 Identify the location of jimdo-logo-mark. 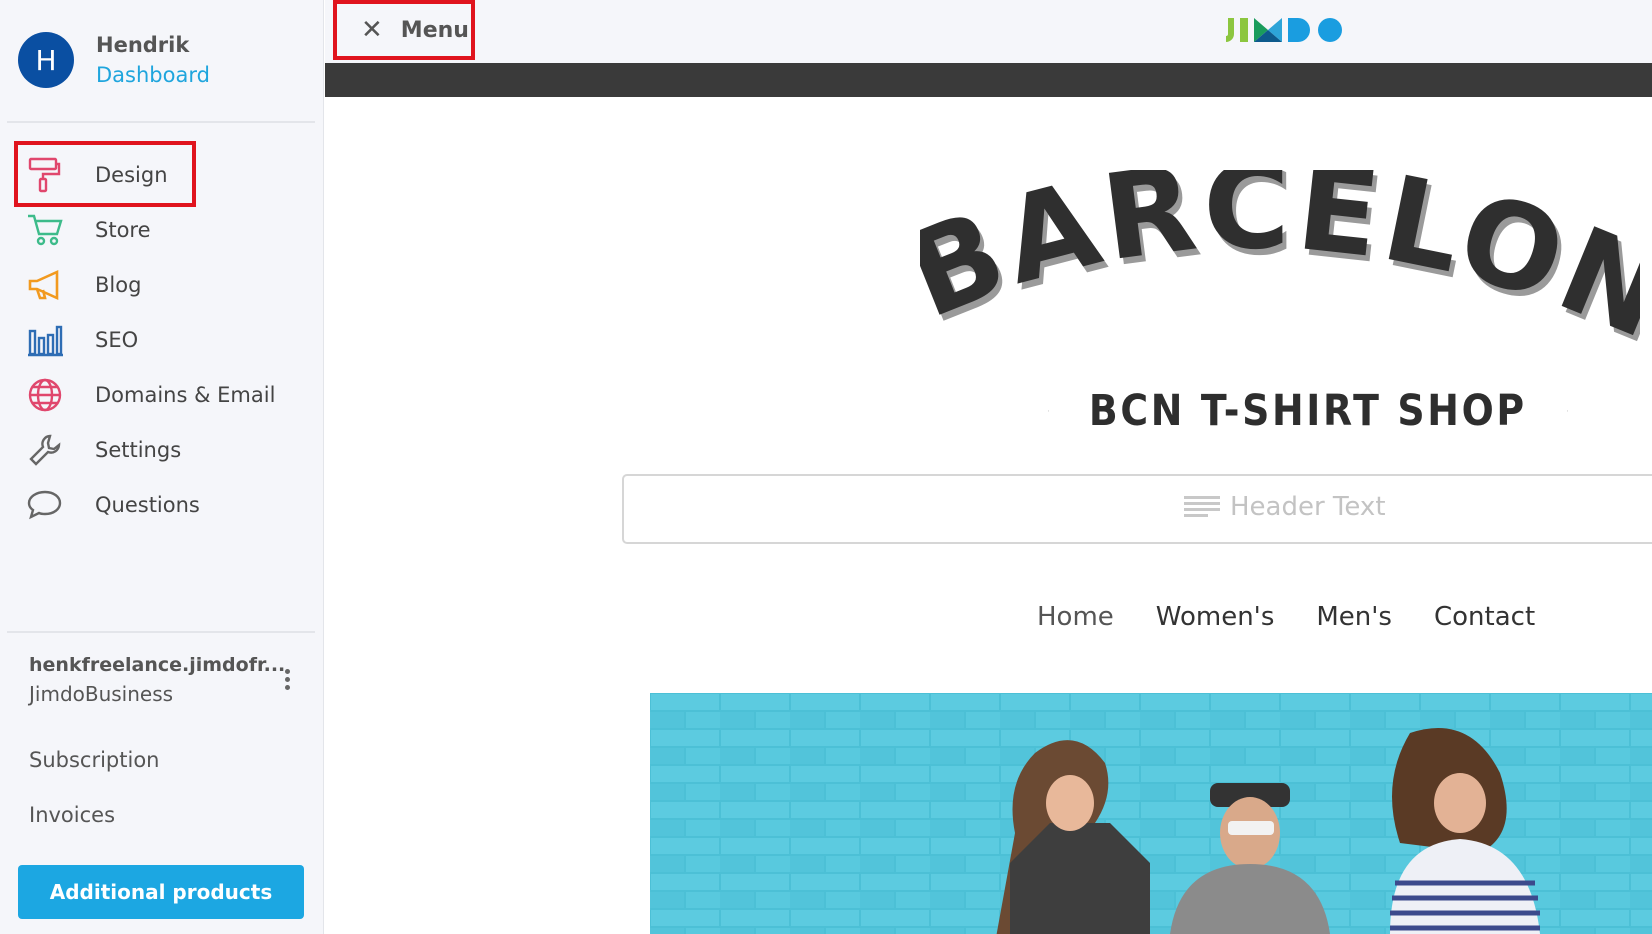
(1284, 30).